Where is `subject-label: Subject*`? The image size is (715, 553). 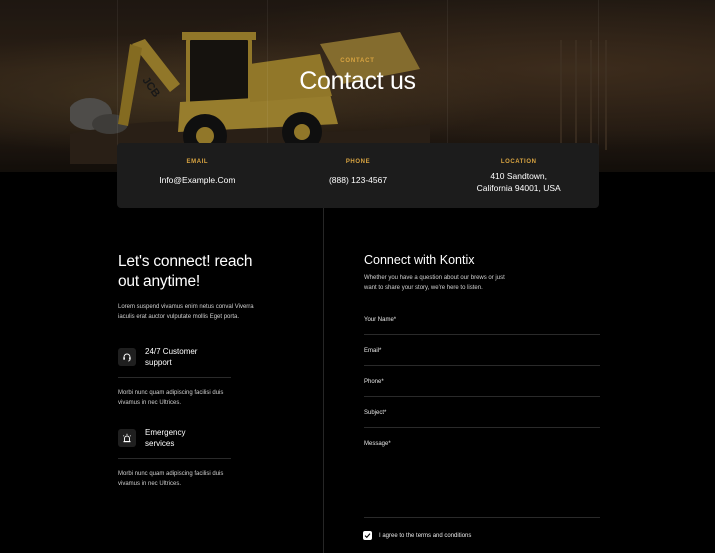 subject-label: Subject* is located at coordinates (375, 413).